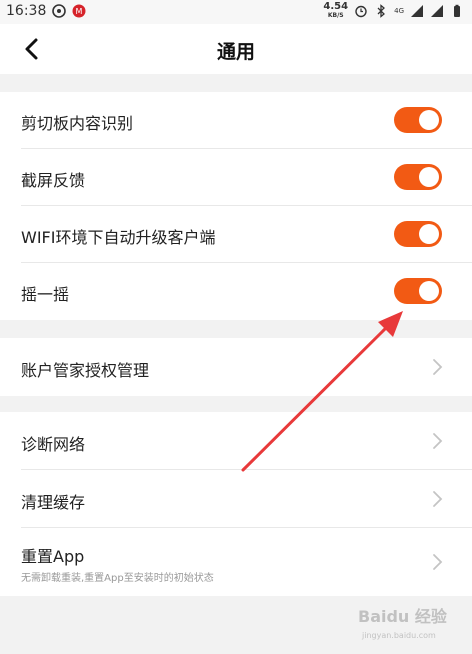  I want to click on signal-label: 4G, so click(399, 10).